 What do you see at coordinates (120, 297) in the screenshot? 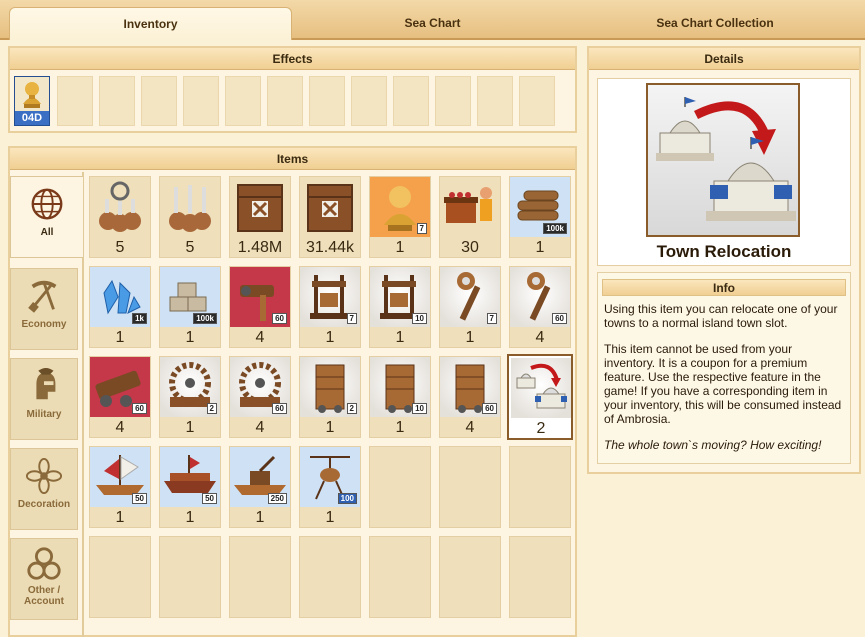
I see `crystal-icon: 1k` at bounding box center [120, 297].